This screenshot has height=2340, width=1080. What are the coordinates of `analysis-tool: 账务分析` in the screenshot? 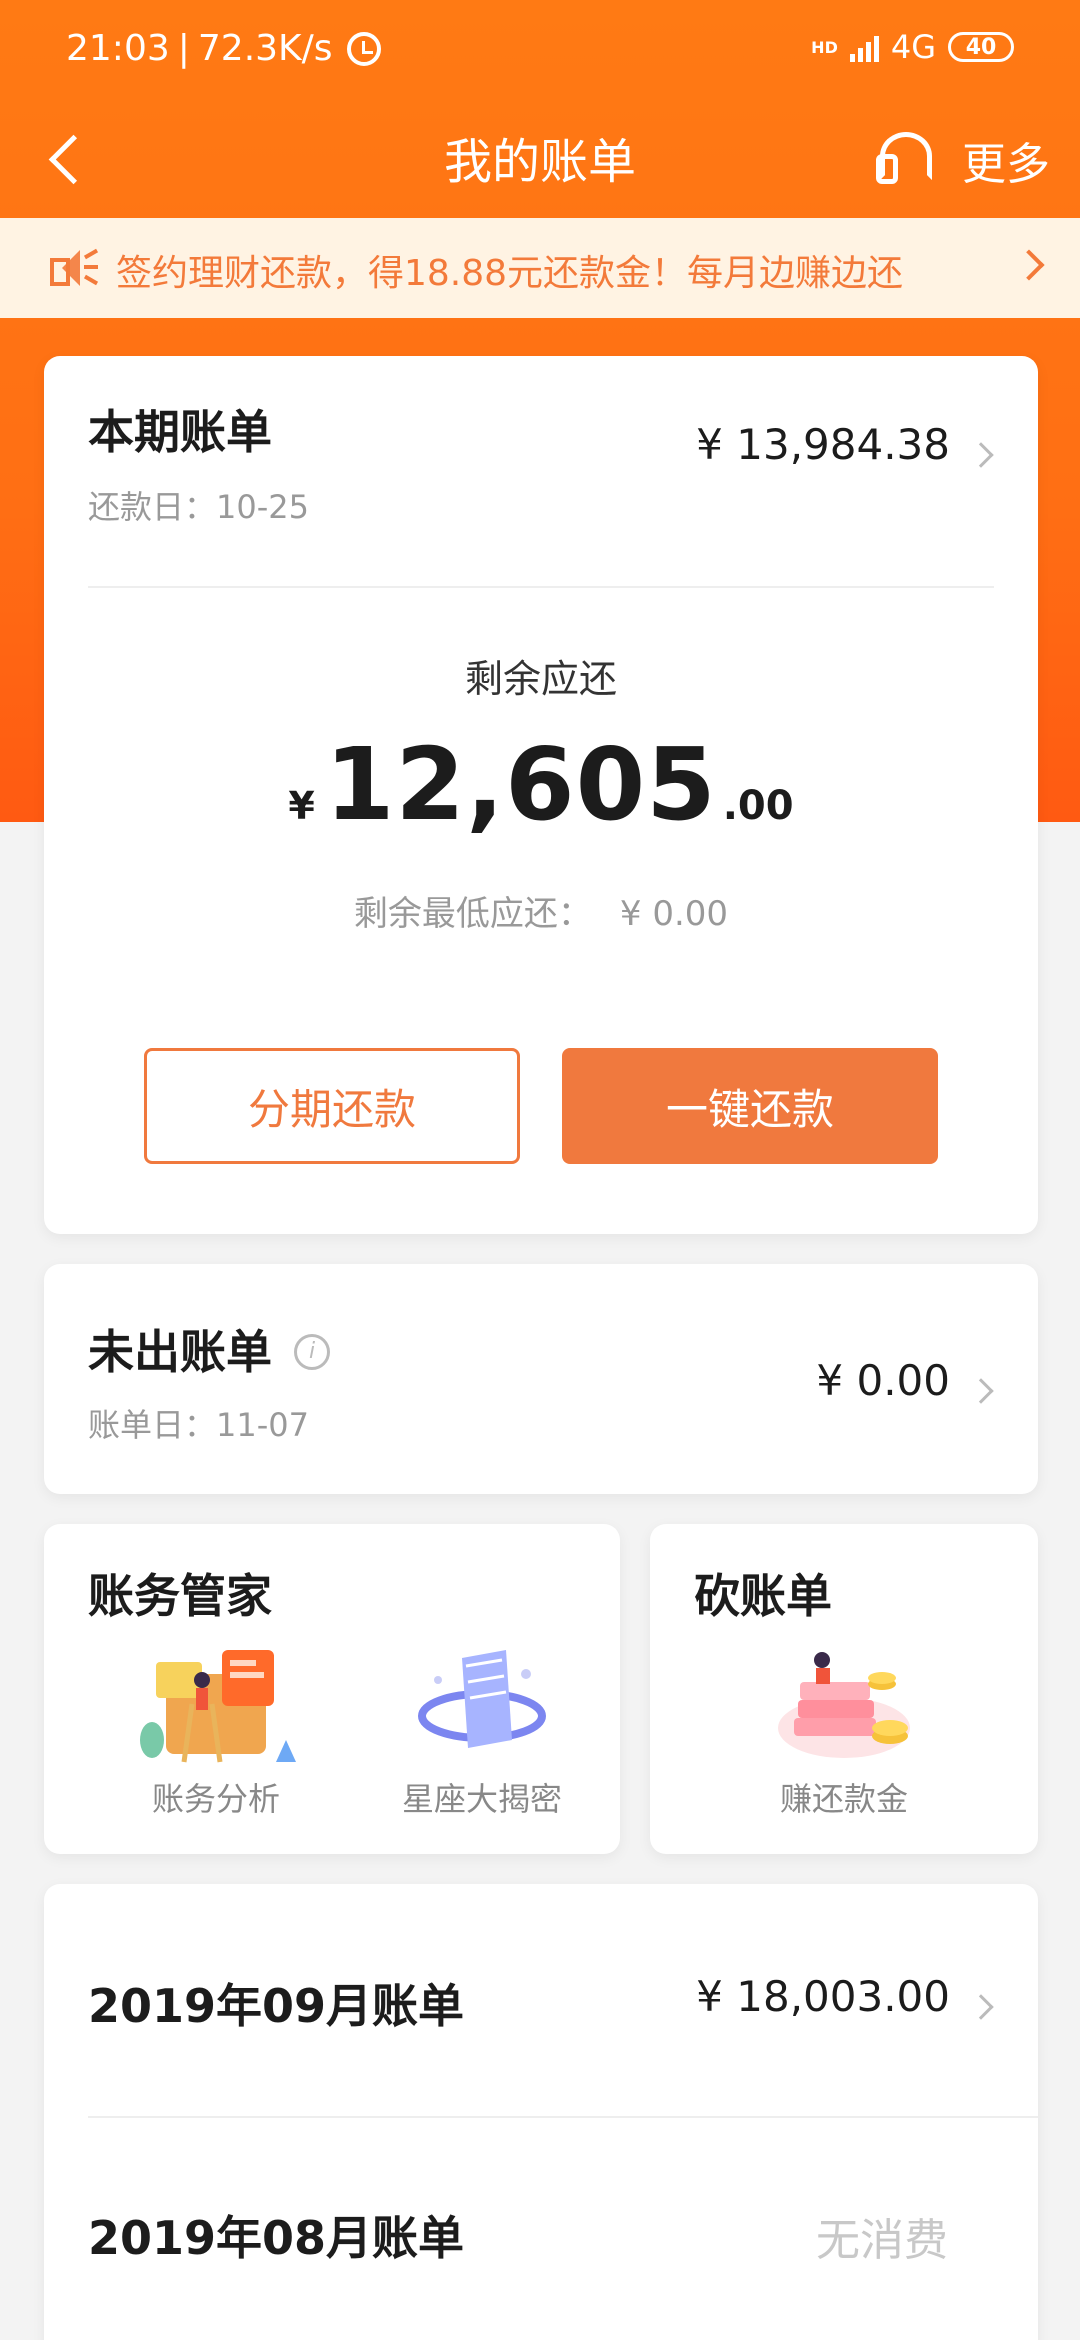 It's located at (216, 1731).